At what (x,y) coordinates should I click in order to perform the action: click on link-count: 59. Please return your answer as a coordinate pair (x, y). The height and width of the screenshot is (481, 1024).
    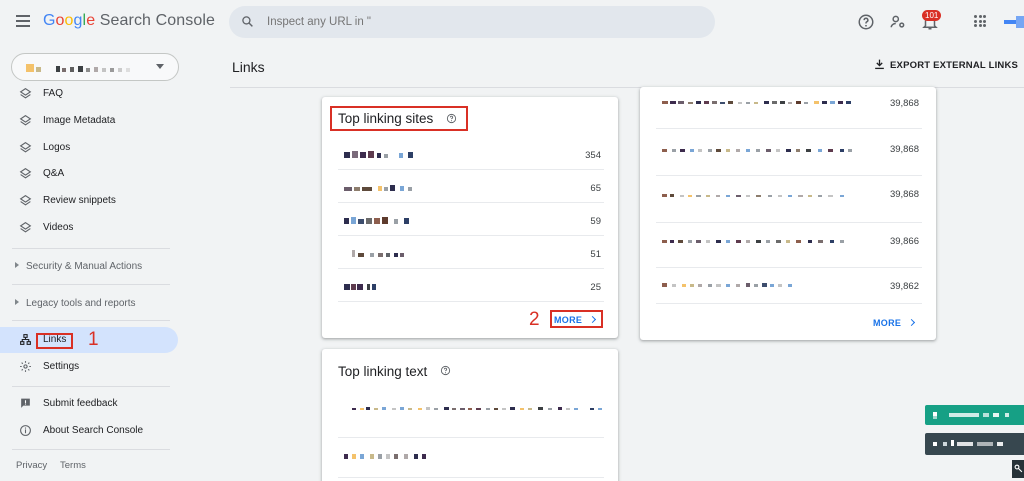
    Looking at the image, I should click on (595, 221).